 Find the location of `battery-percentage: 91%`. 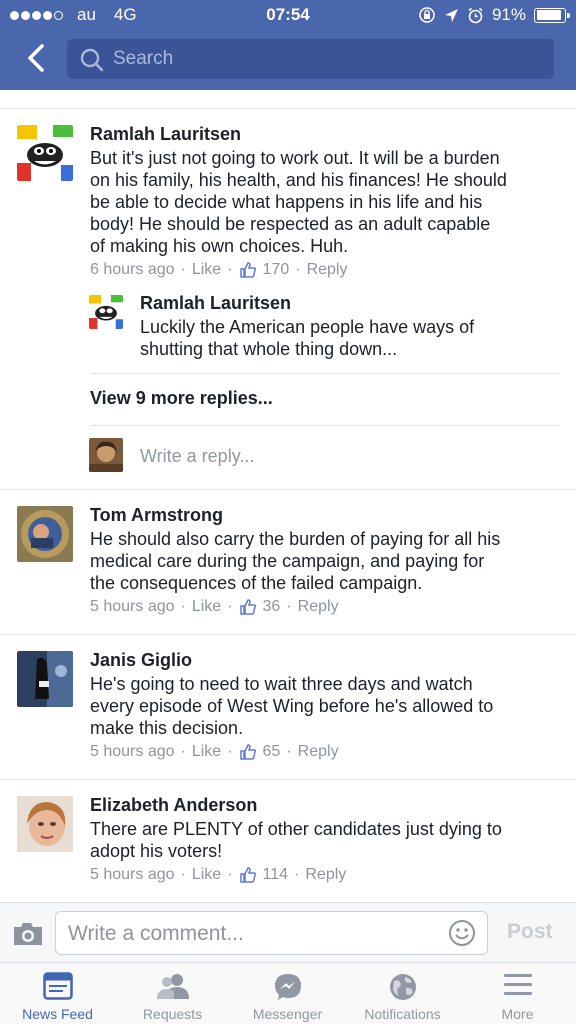

battery-percentage: 91% is located at coordinates (508, 14).